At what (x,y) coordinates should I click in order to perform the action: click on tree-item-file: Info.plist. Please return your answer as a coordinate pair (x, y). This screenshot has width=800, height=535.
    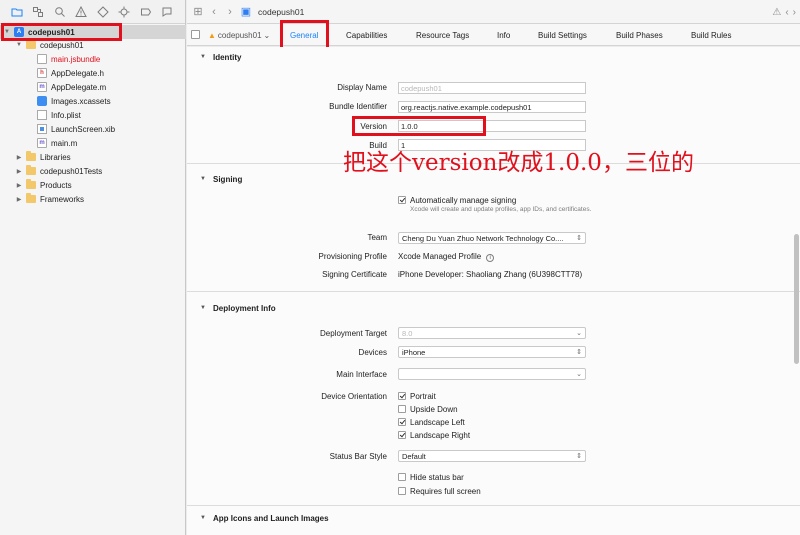
    Looking at the image, I should click on (93, 115).